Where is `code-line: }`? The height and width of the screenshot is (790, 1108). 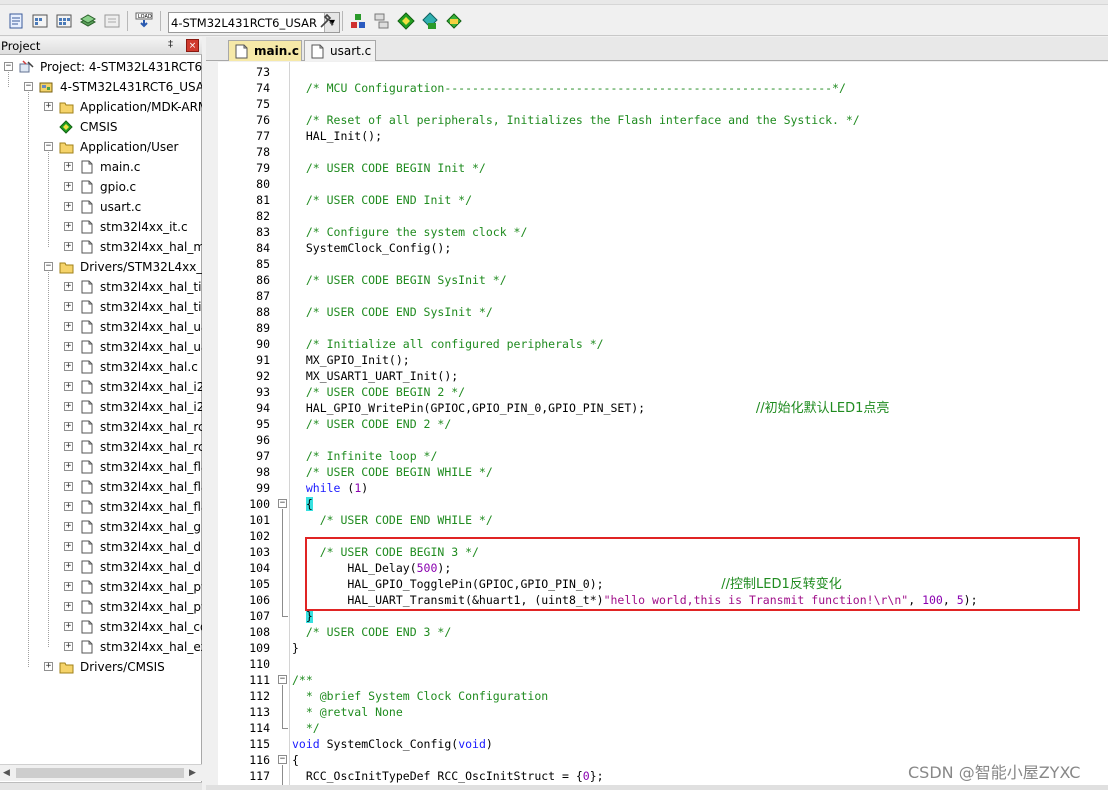 code-line: } is located at coordinates (295, 648).